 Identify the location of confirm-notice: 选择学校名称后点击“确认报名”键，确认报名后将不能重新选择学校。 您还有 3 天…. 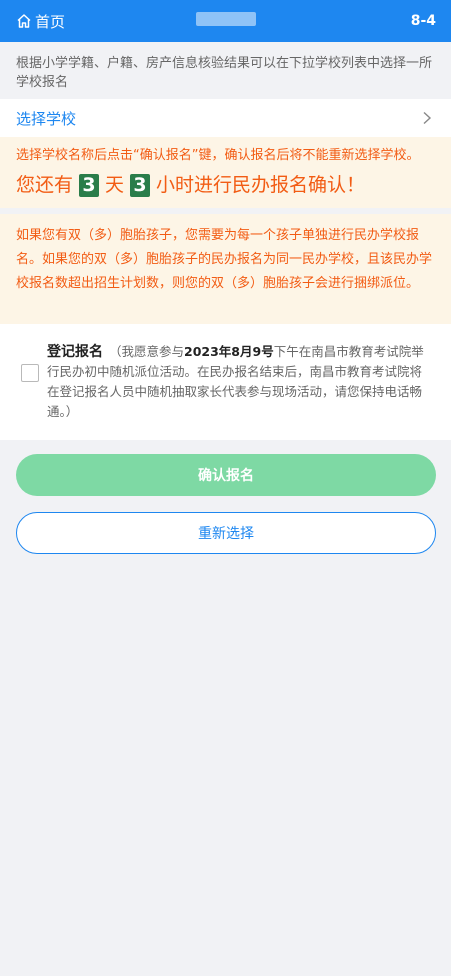
(225, 172).